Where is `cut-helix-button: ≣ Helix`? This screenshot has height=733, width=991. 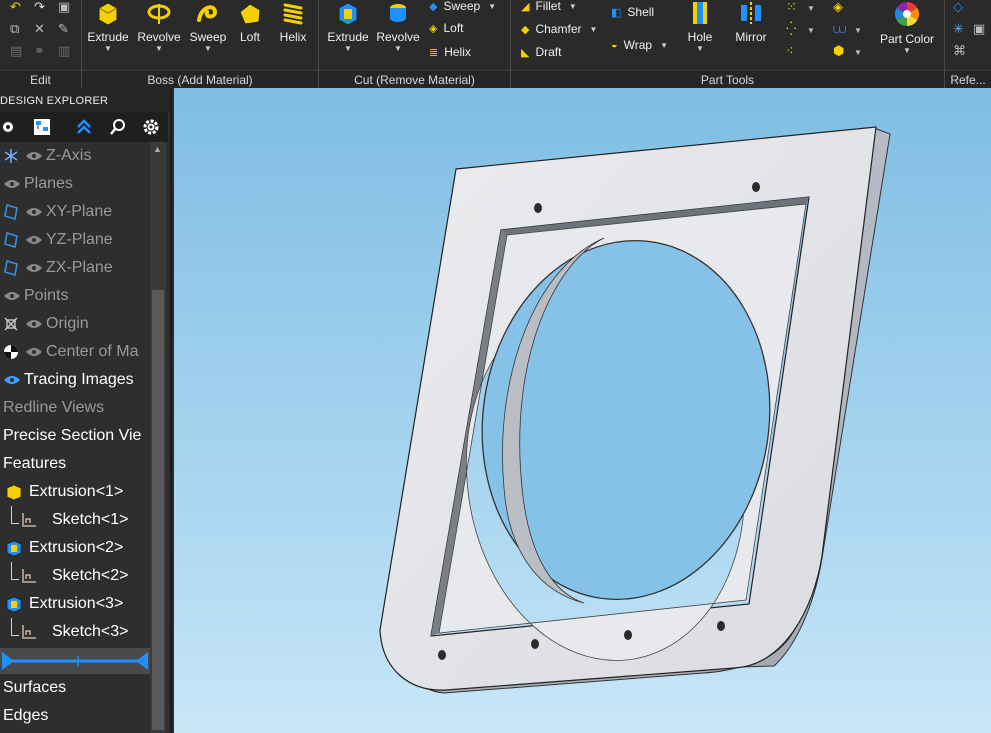
cut-helix-button: ≣ Helix is located at coordinates (450, 52).